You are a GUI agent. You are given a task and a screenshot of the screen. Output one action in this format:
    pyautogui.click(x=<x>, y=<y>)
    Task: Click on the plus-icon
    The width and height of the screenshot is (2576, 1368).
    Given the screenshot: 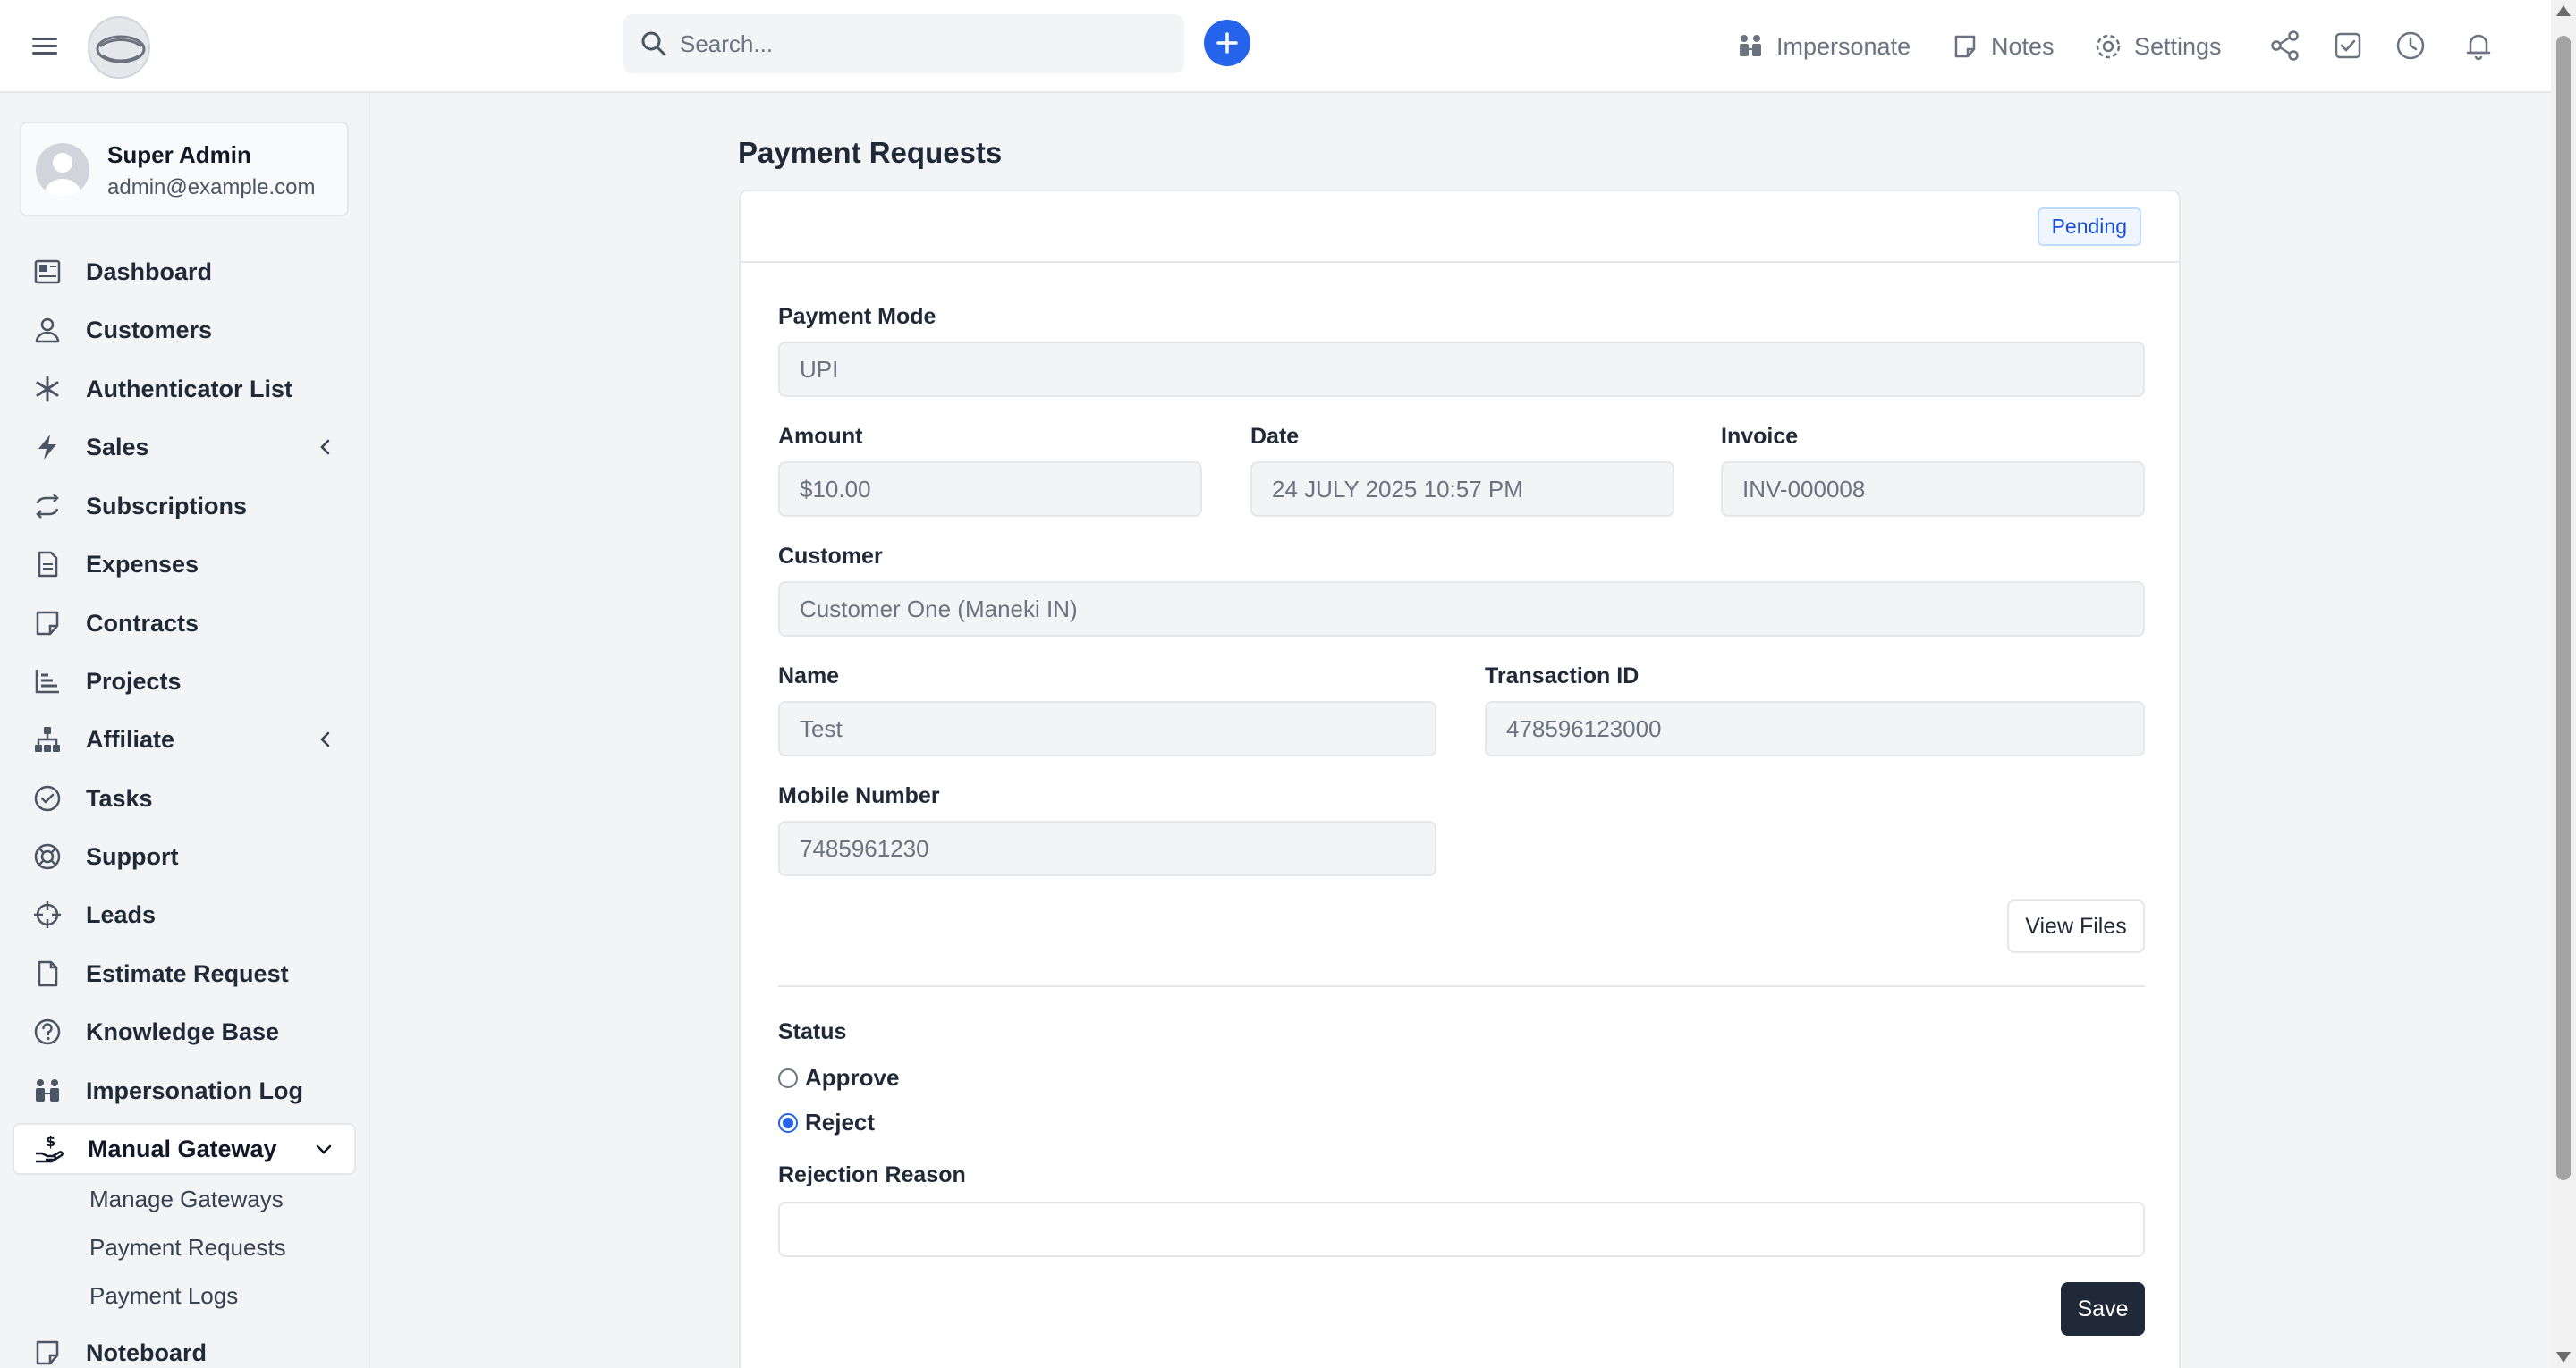 What is the action you would take?
    pyautogui.click(x=1227, y=43)
    